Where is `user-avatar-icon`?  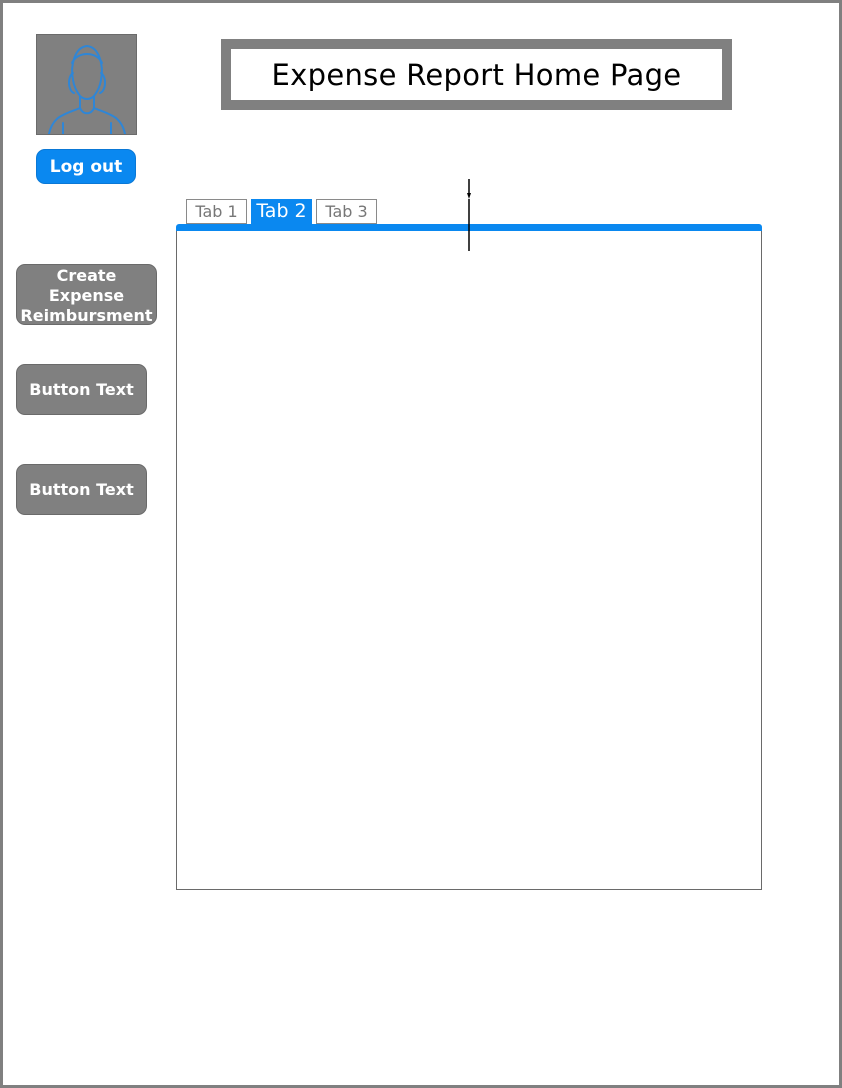 user-avatar-icon is located at coordinates (87, 89).